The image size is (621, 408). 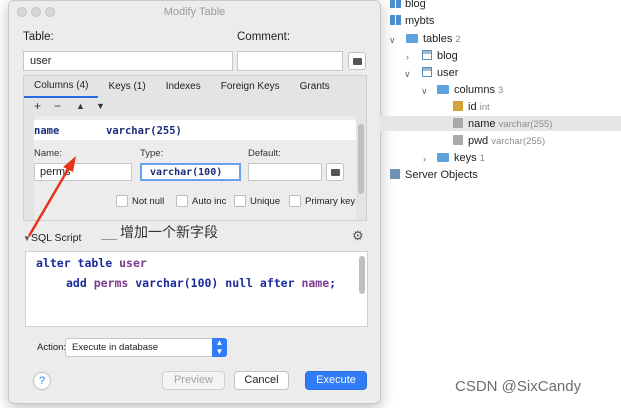 I want to click on tree-item-column-name: name varchar(255), so click(x=502, y=124).